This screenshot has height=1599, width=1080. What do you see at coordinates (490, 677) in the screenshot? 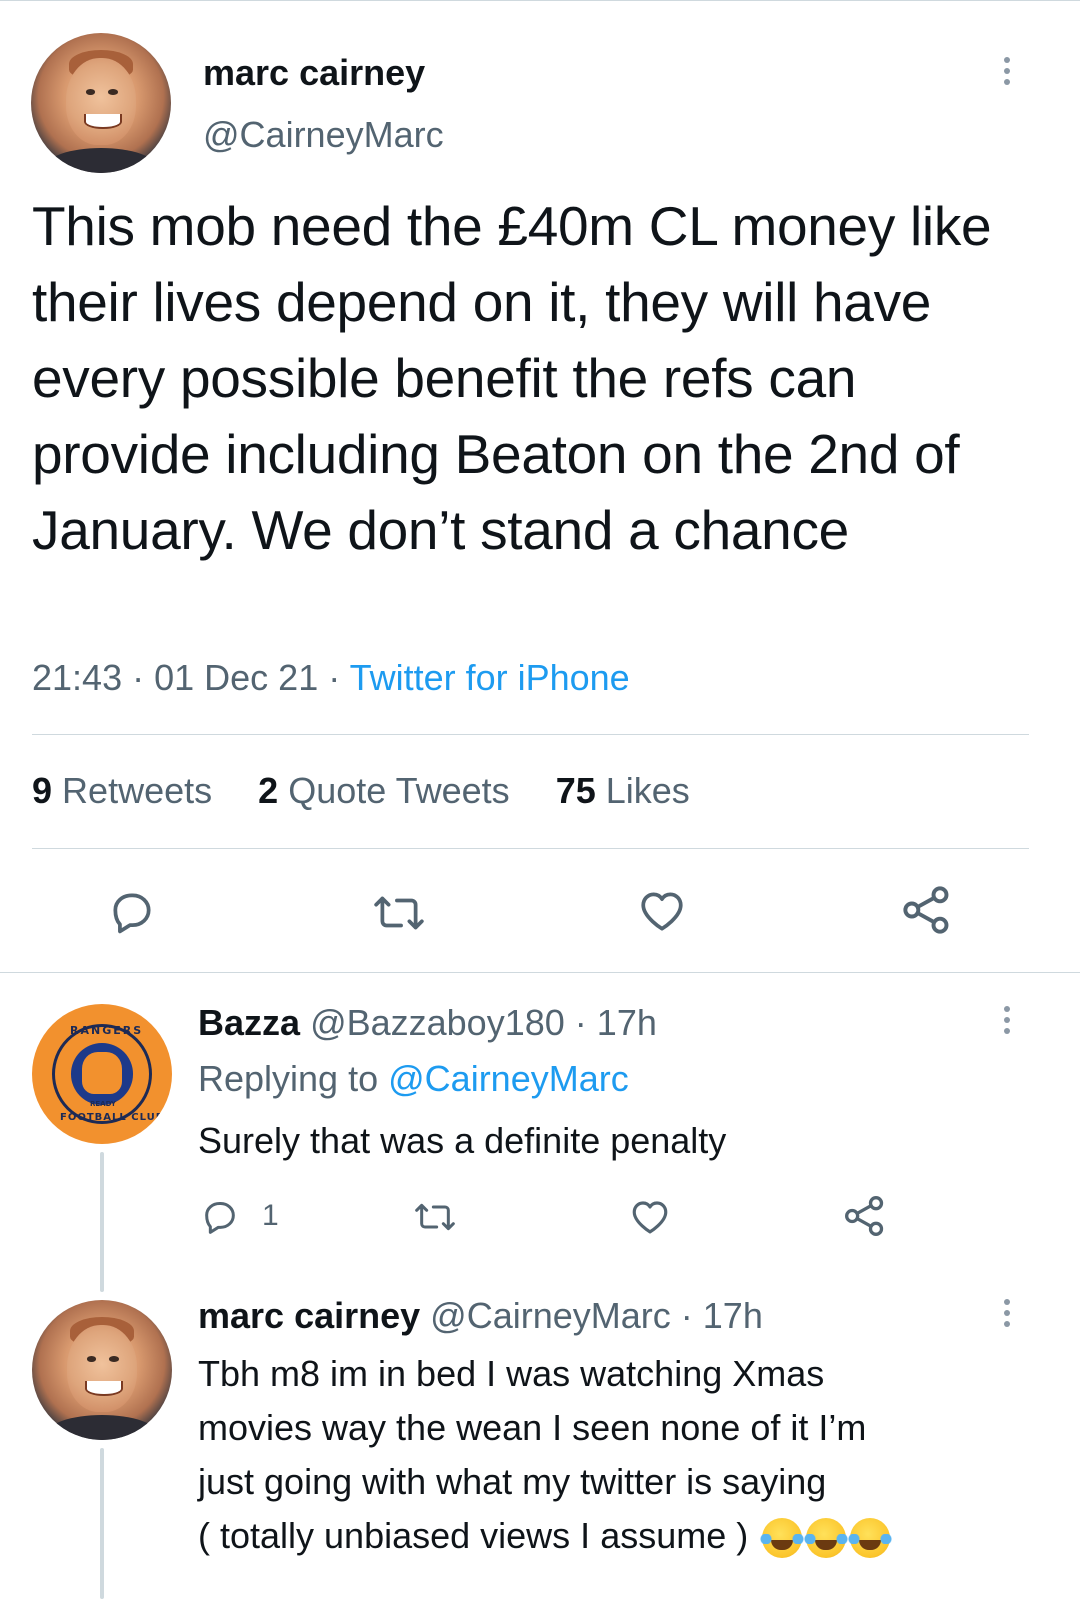
I see `tweet-source: Twitter for iPhone` at bounding box center [490, 677].